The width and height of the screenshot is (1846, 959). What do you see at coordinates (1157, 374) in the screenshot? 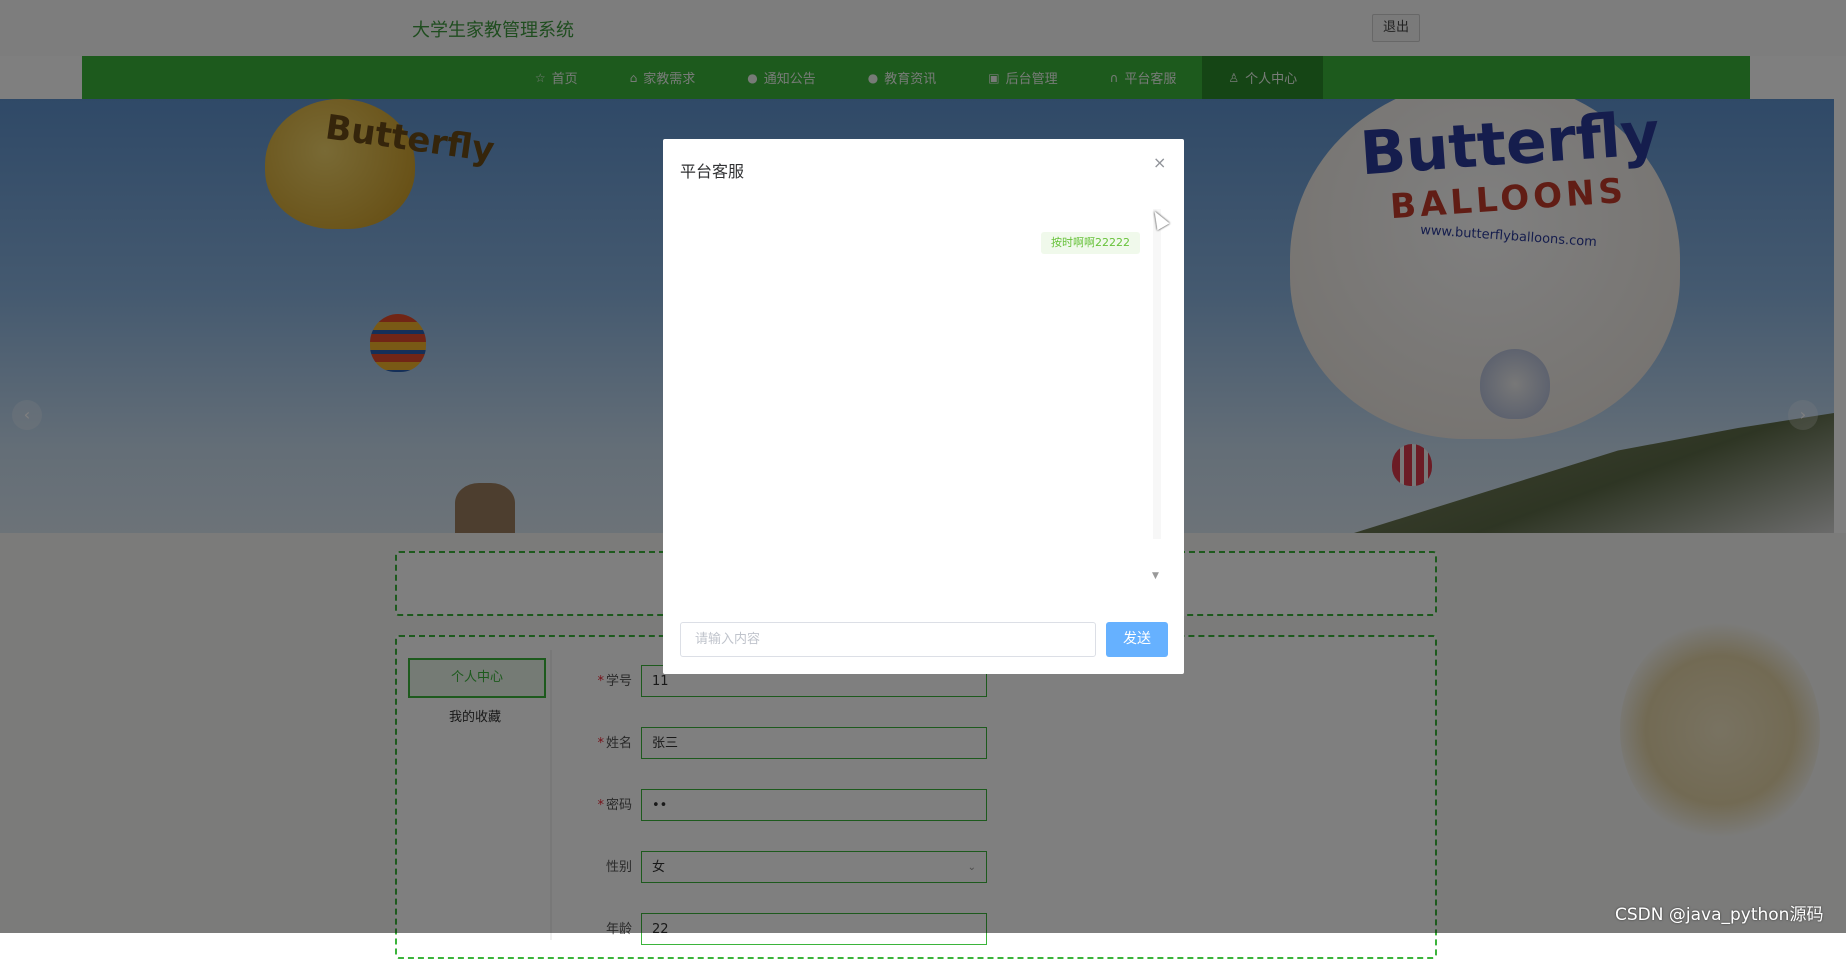
I see `chat-scrollbar` at bounding box center [1157, 374].